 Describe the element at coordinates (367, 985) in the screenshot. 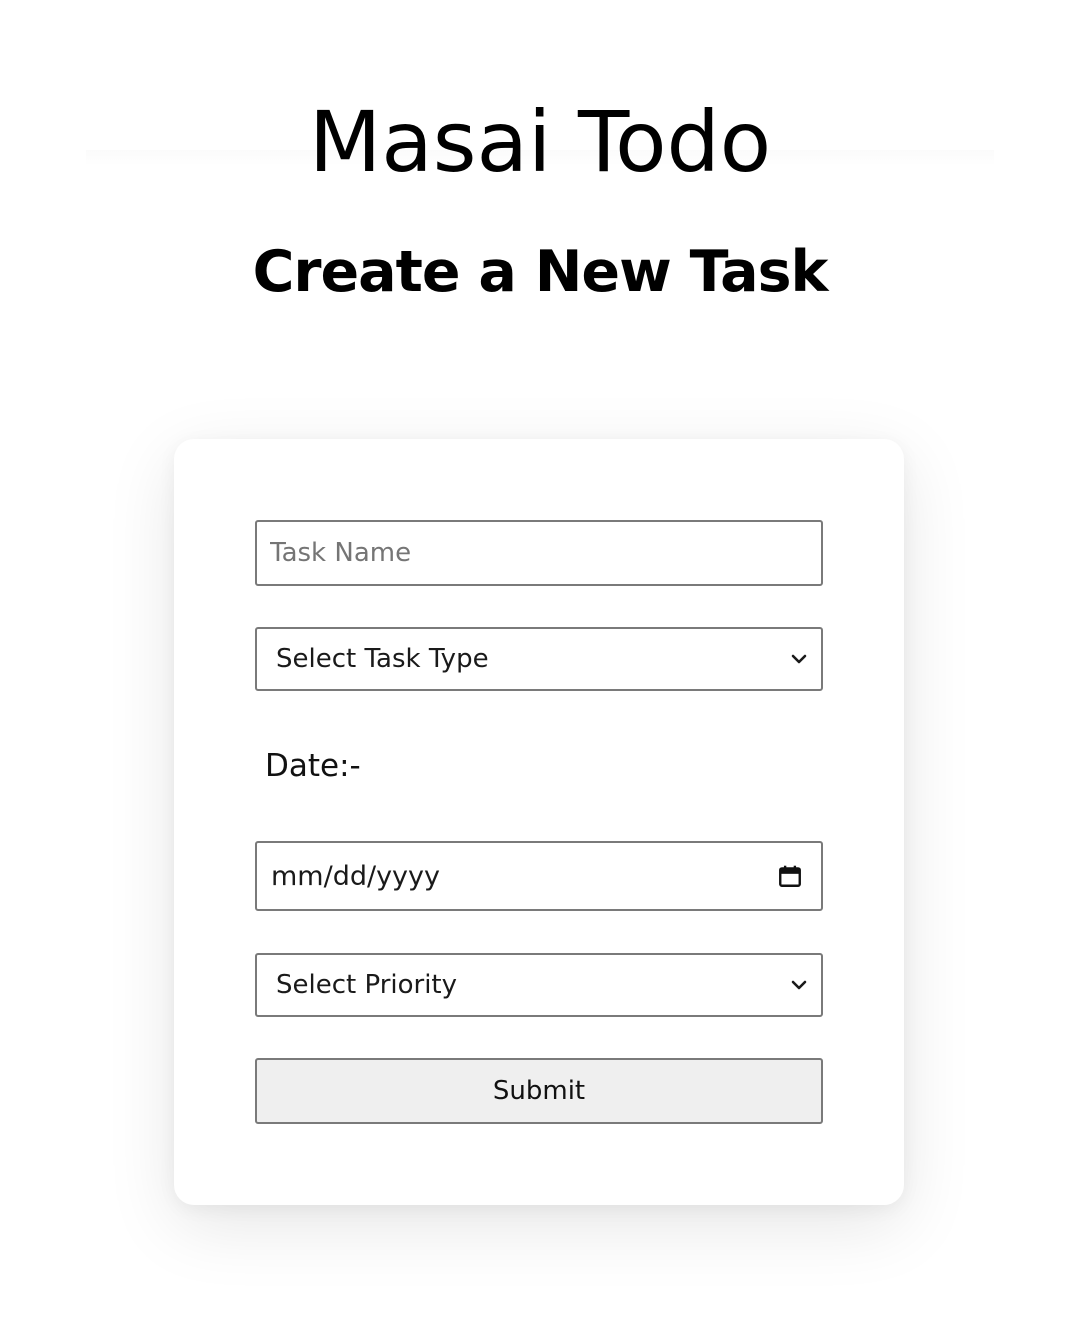

I see `priority-selected-value: Select Priority` at that location.